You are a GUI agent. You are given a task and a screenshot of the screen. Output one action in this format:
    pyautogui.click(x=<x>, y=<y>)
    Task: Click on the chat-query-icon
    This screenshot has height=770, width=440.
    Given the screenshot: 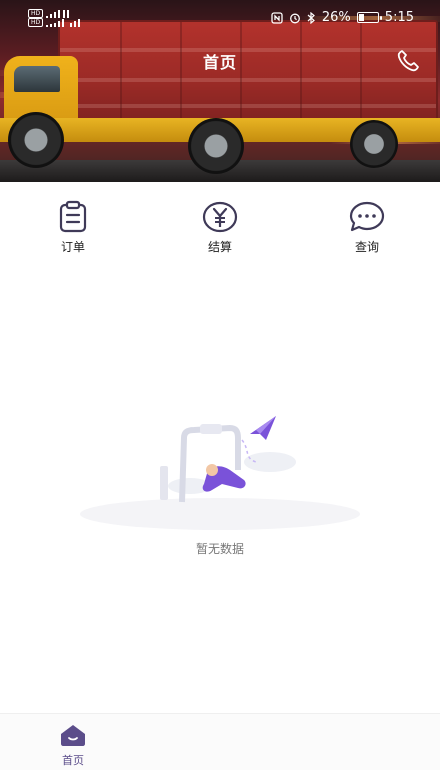 What is the action you would take?
    pyautogui.click(x=367, y=216)
    